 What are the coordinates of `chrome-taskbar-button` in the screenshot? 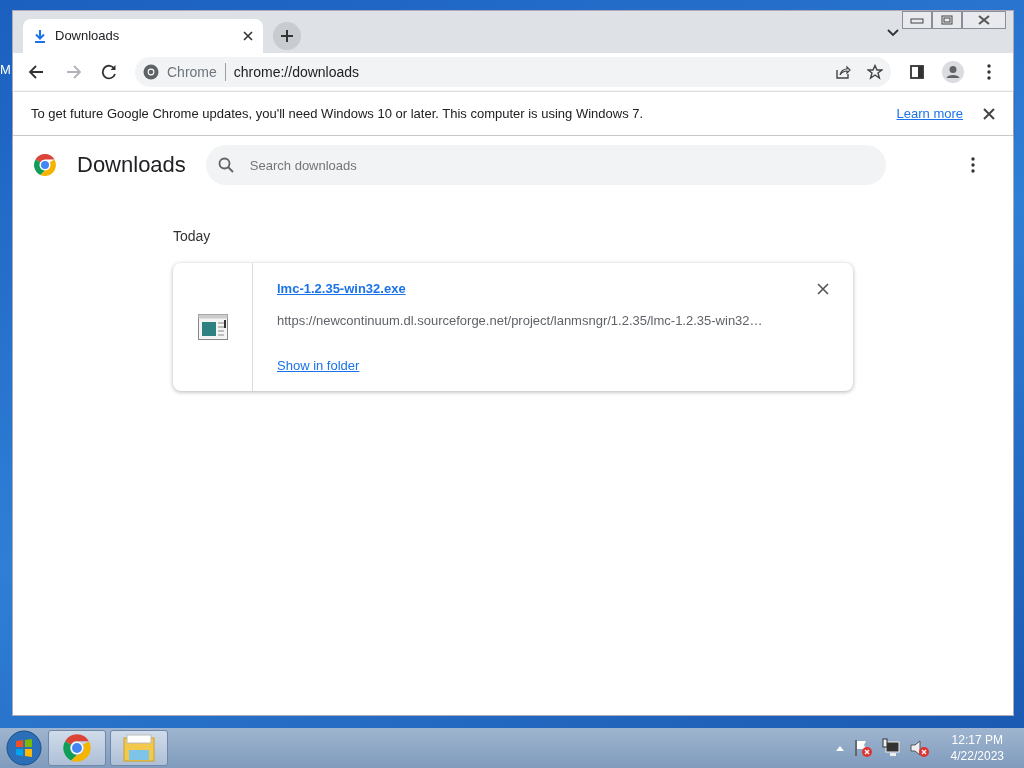 It's located at (77, 748).